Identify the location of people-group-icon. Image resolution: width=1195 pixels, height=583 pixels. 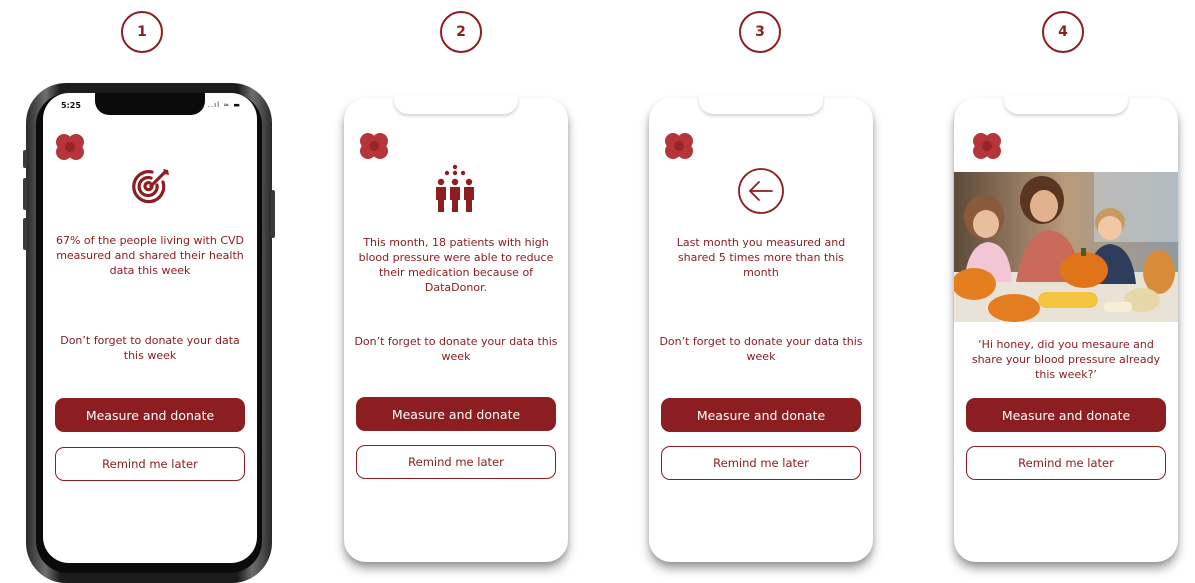
(455, 188).